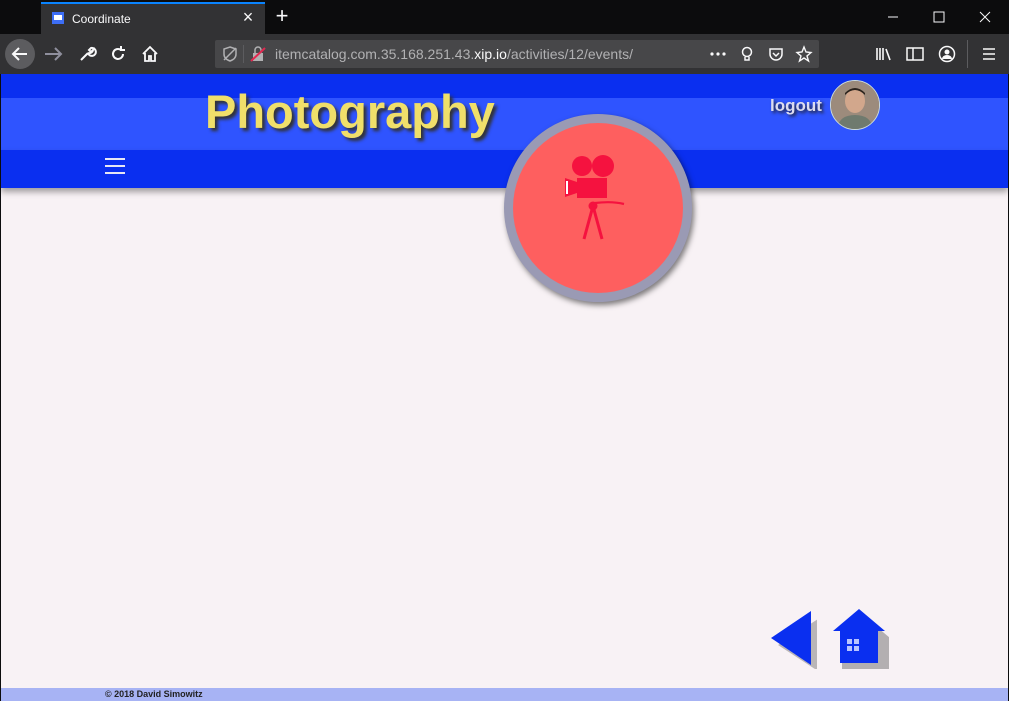  Describe the element at coordinates (153, 18) in the screenshot. I see `browser-tab: Coordinate ×` at that location.